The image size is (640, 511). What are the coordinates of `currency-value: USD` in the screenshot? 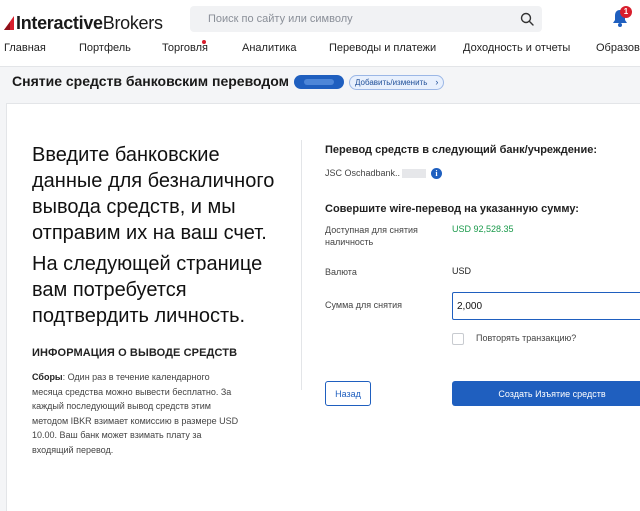 It's located at (462, 271).